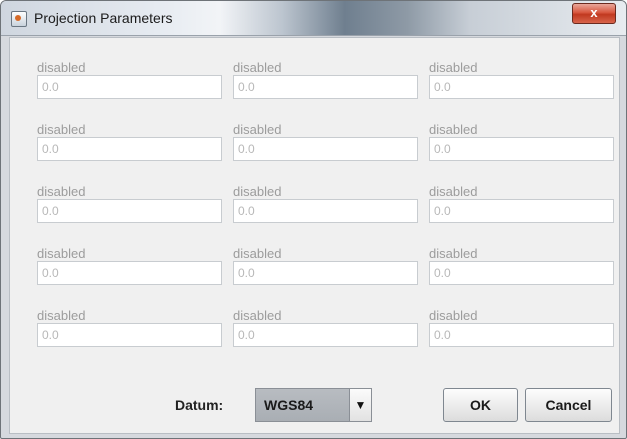 Image resolution: width=627 pixels, height=439 pixels. I want to click on dropdown-arrow-icon: ▼, so click(360, 405).